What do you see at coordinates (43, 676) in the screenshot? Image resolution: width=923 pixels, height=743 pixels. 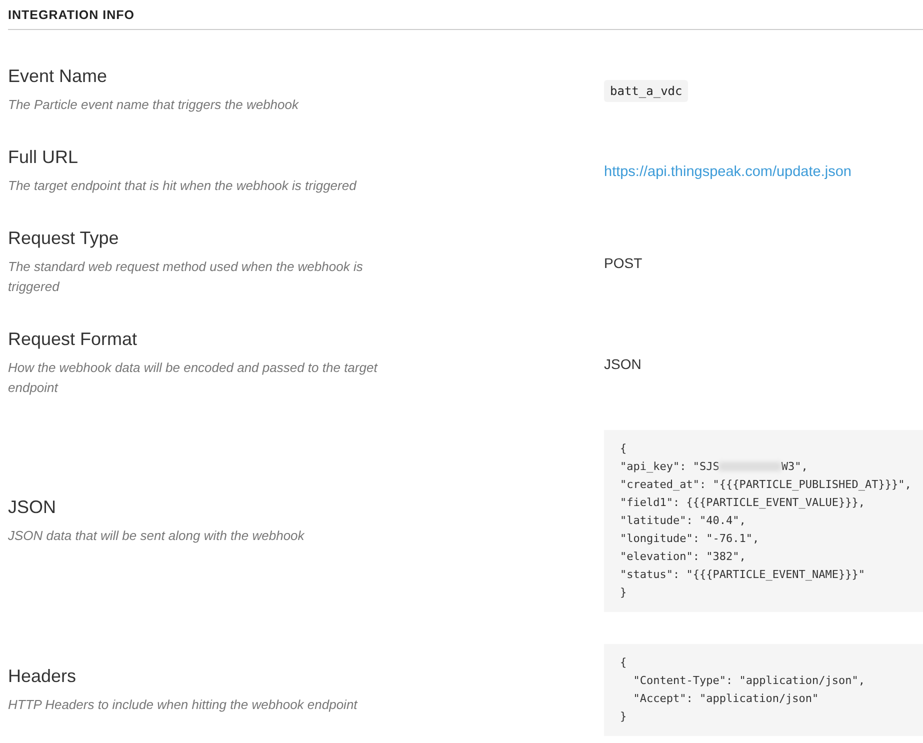 I see `field-label: Headers` at bounding box center [43, 676].